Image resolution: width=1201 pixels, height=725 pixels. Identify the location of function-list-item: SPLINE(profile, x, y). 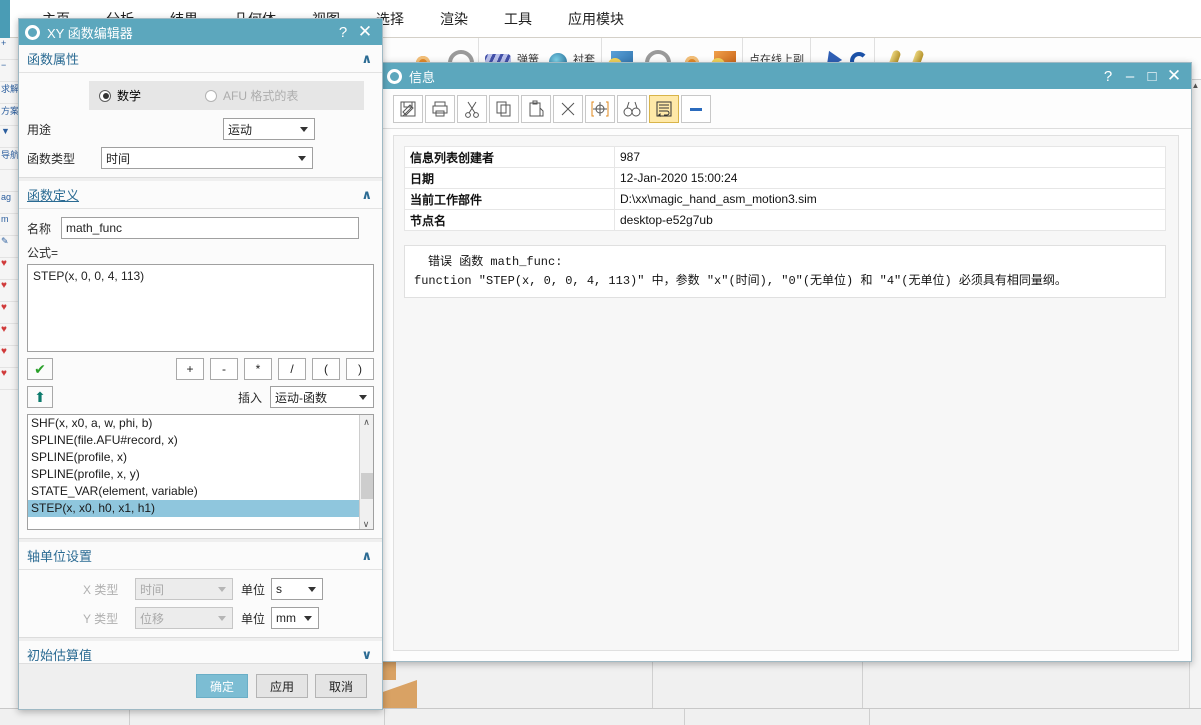
(200, 474).